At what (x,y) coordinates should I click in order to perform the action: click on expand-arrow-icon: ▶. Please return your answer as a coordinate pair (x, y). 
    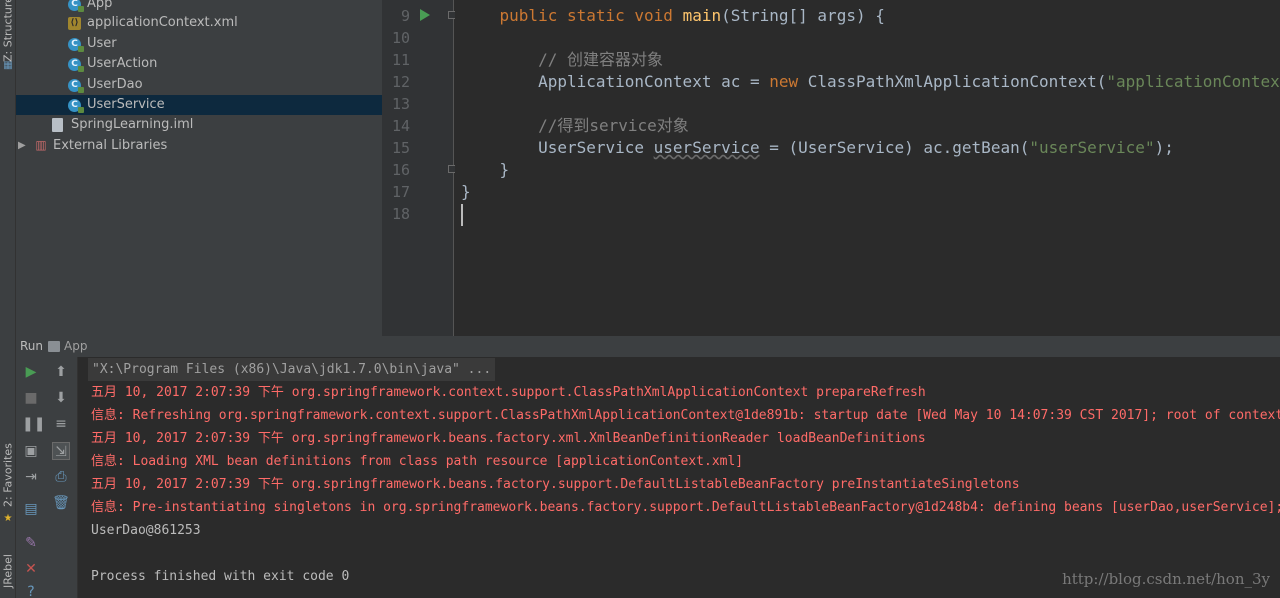
    Looking at the image, I should click on (22, 146).